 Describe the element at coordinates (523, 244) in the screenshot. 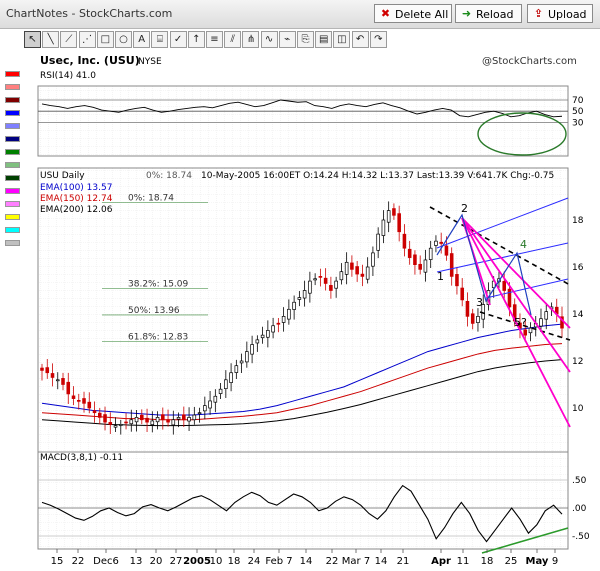

I see `wave-label: 4` at that location.